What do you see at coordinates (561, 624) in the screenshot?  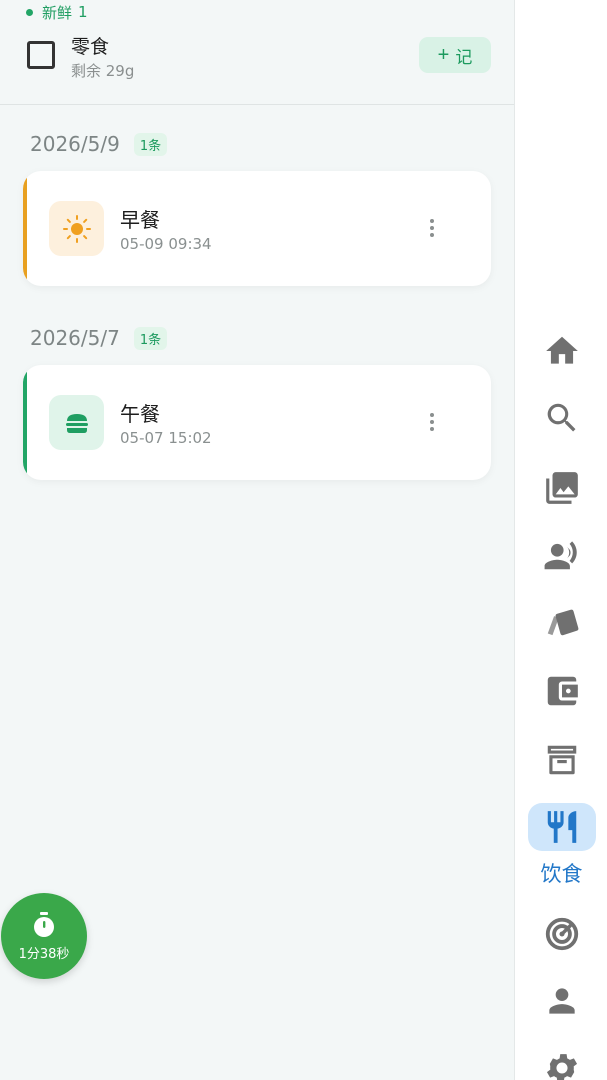 I see `cards-icon` at bounding box center [561, 624].